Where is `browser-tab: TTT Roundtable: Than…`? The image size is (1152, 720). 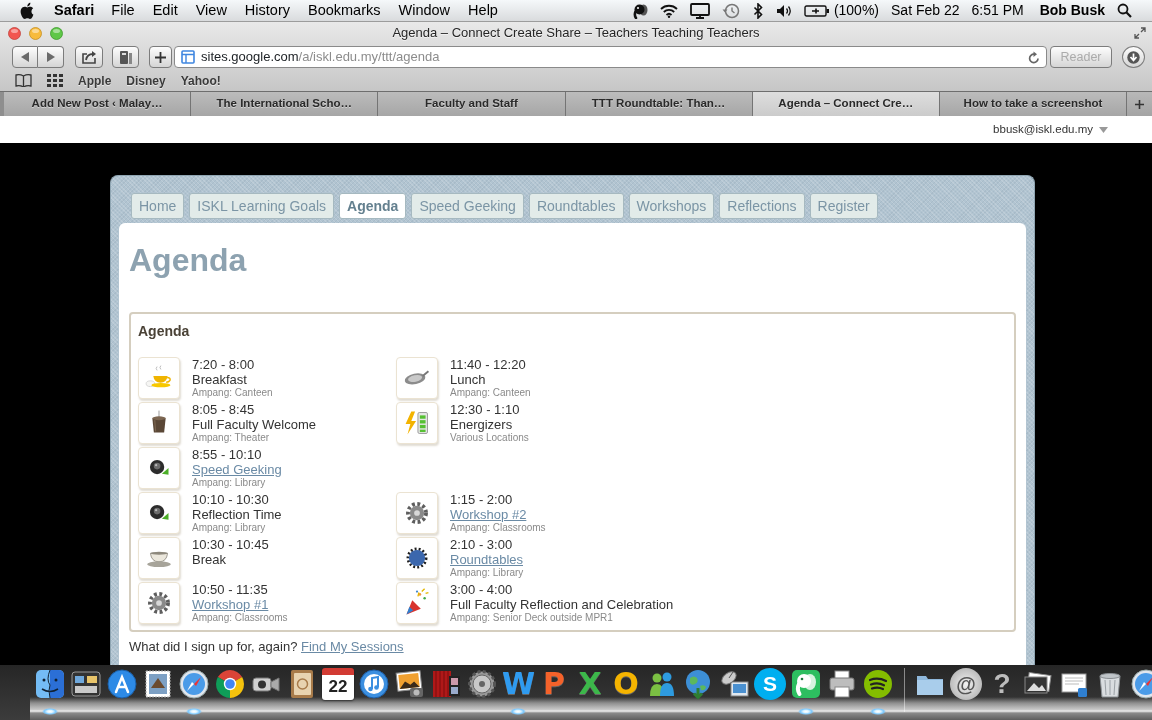
browser-tab: TTT Roundtable: Than… is located at coordinates (659, 104).